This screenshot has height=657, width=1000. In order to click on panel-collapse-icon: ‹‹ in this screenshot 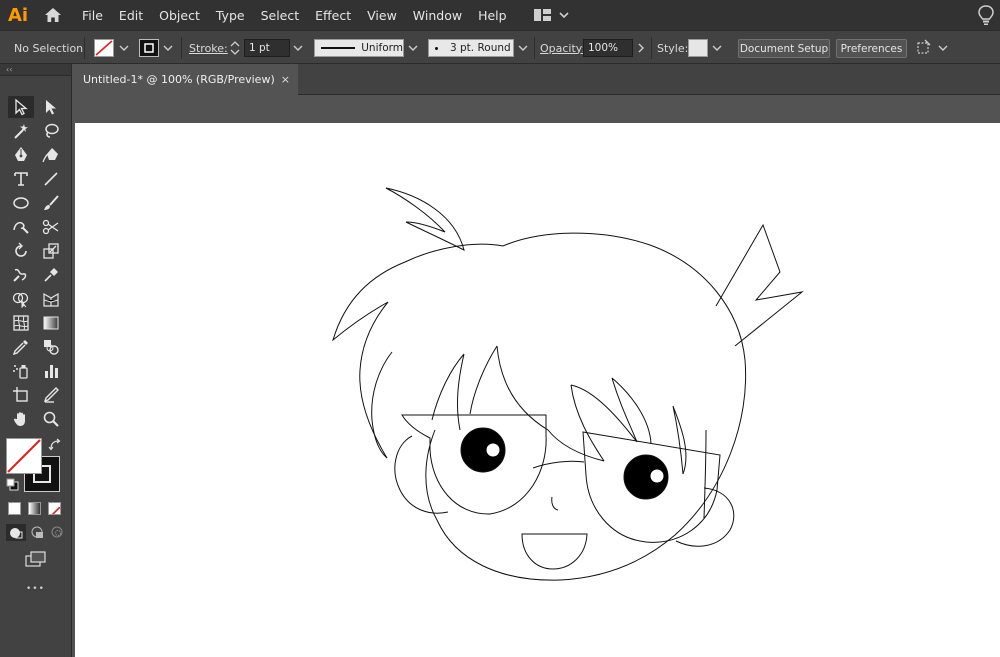, I will do `click(35, 70)`.